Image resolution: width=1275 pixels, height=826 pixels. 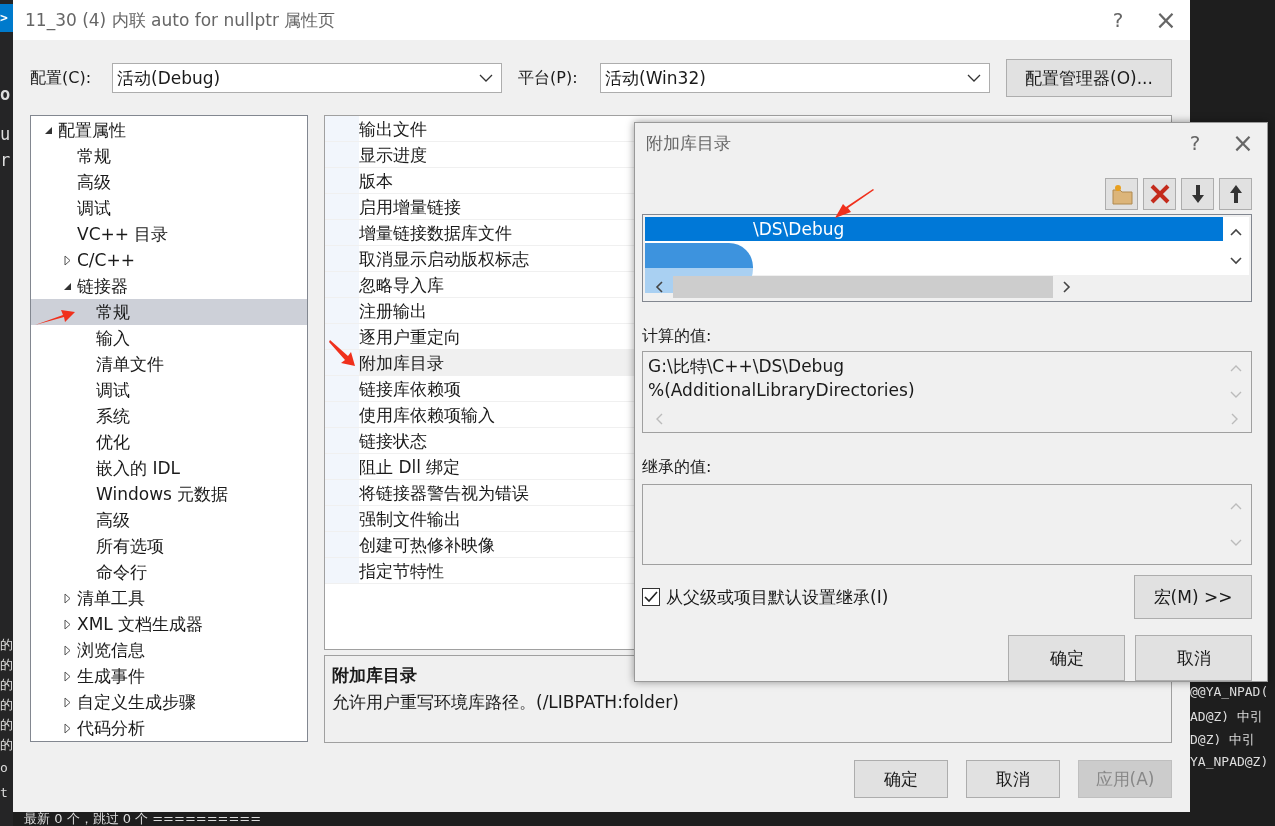 I want to click on arrow-down-icon, so click(x=1197, y=194).